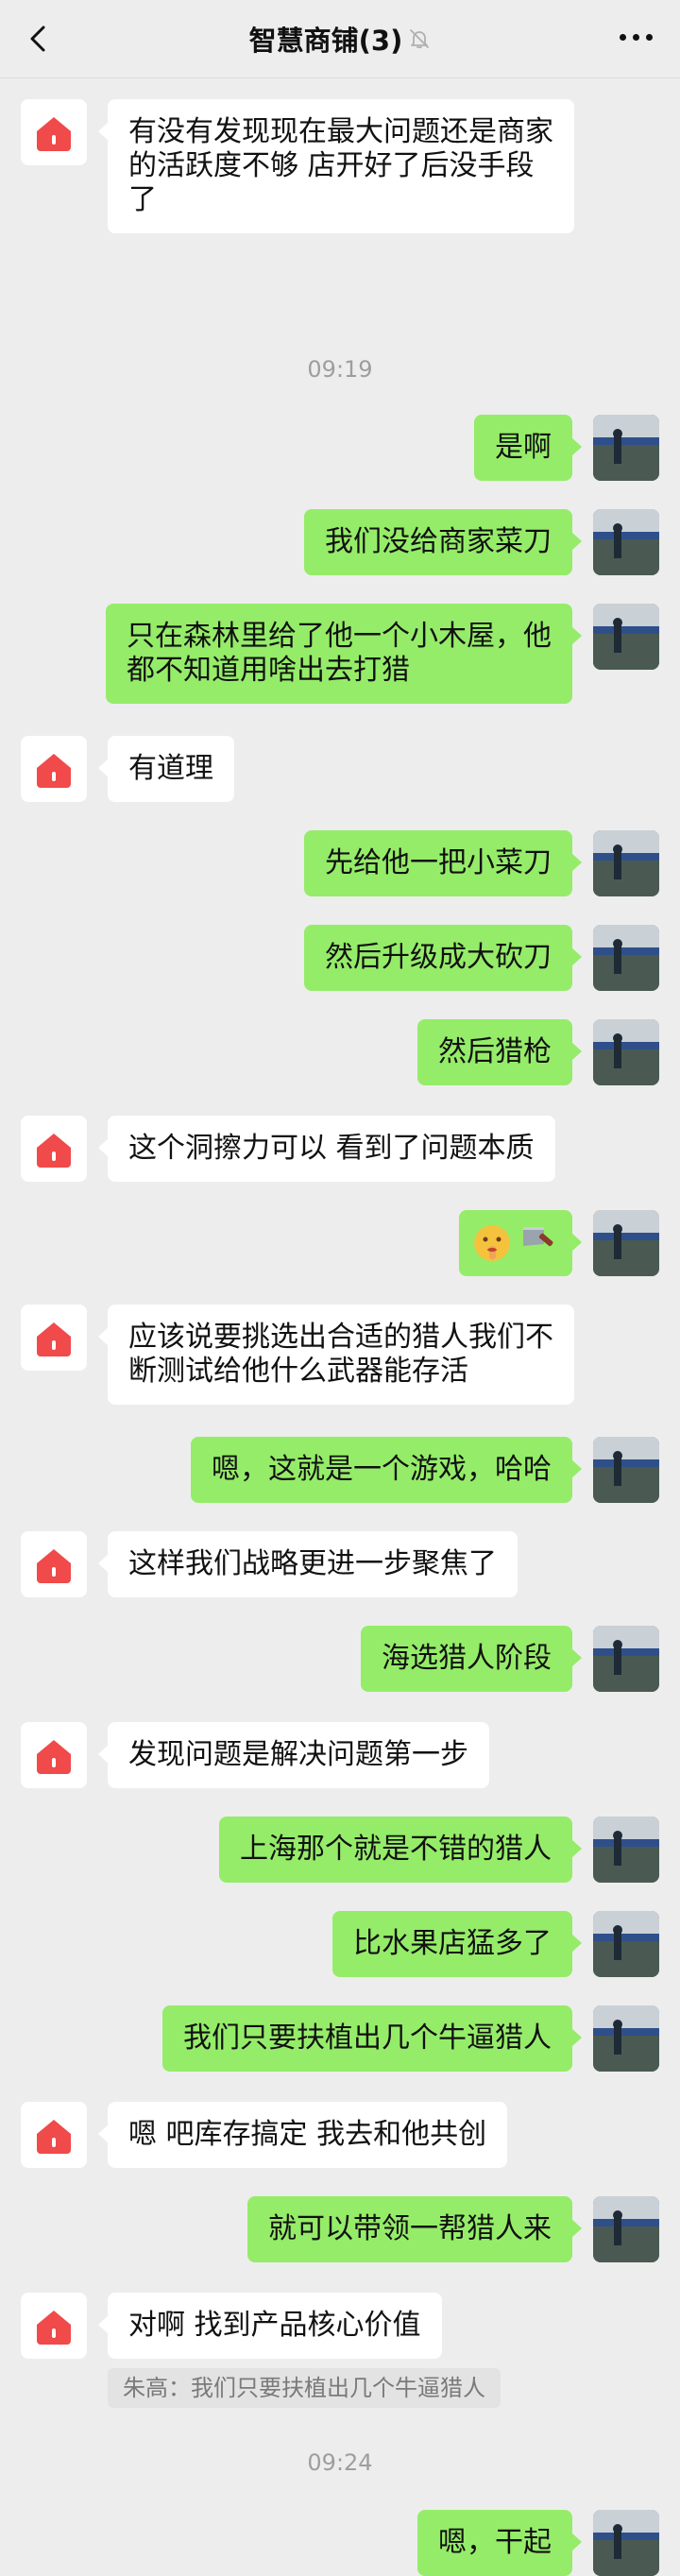 The width and height of the screenshot is (680, 2576). I want to click on more-dots-icon, so click(637, 39).